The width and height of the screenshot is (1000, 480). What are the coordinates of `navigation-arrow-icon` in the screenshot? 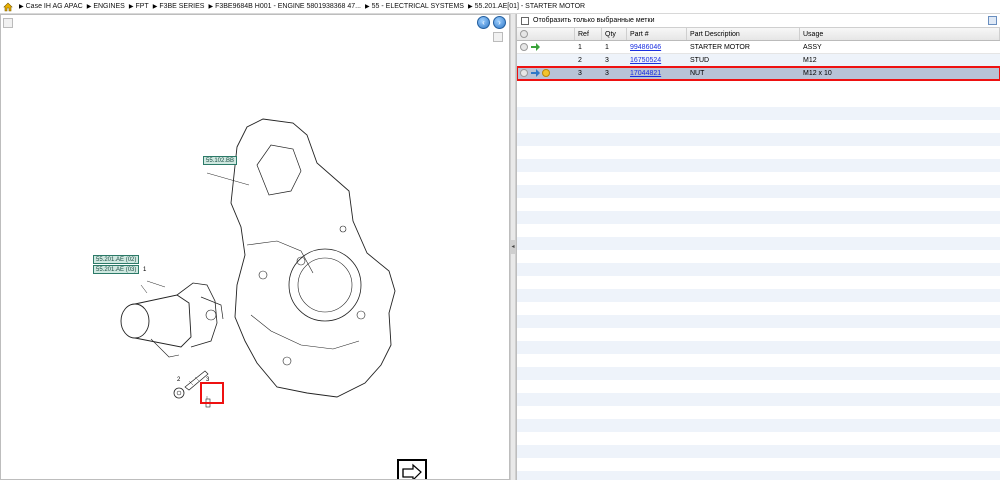 It's located at (412, 469).